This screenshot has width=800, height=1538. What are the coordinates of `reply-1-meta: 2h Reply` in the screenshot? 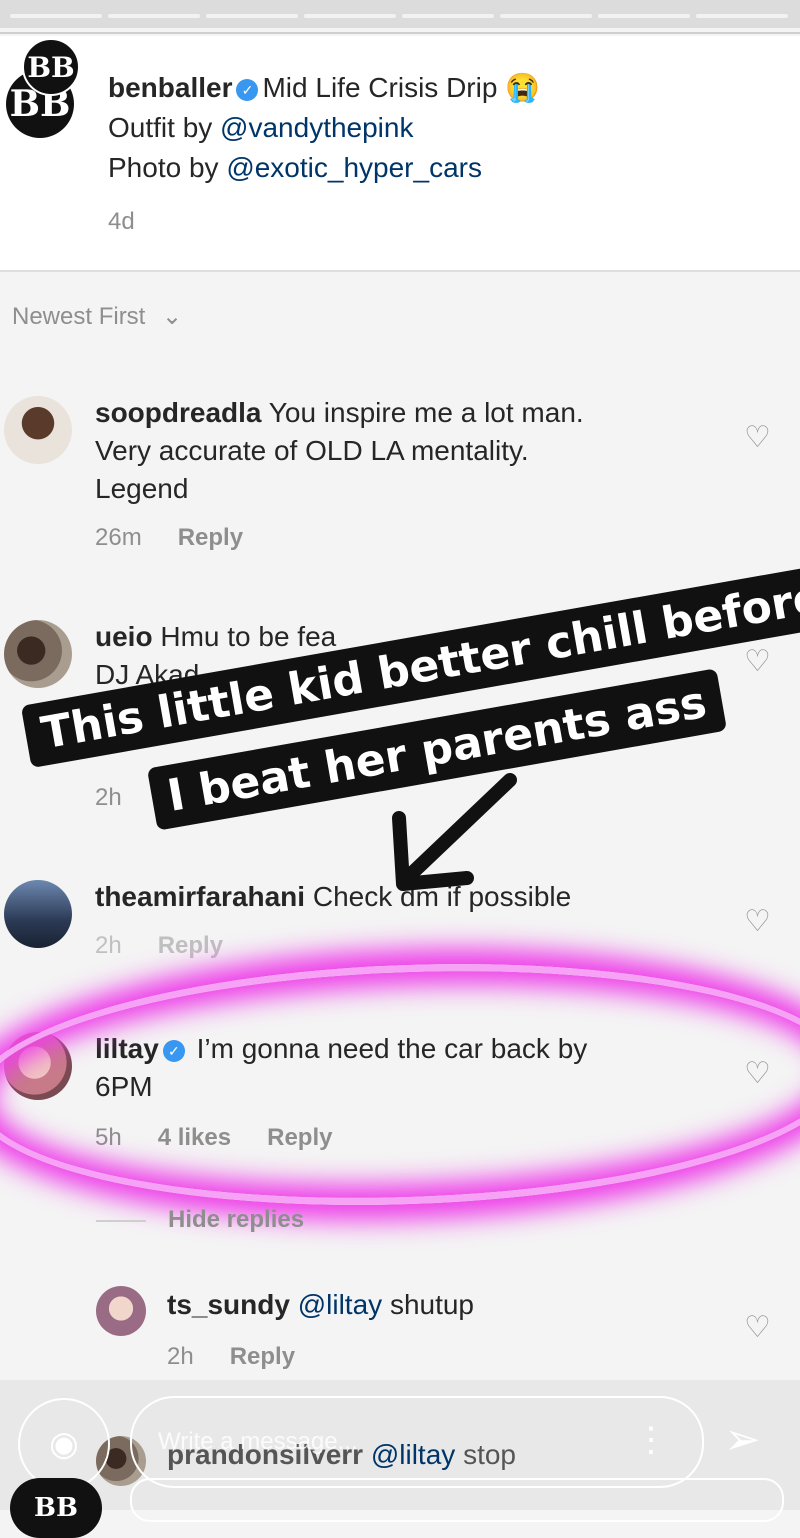 It's located at (249, 1357).